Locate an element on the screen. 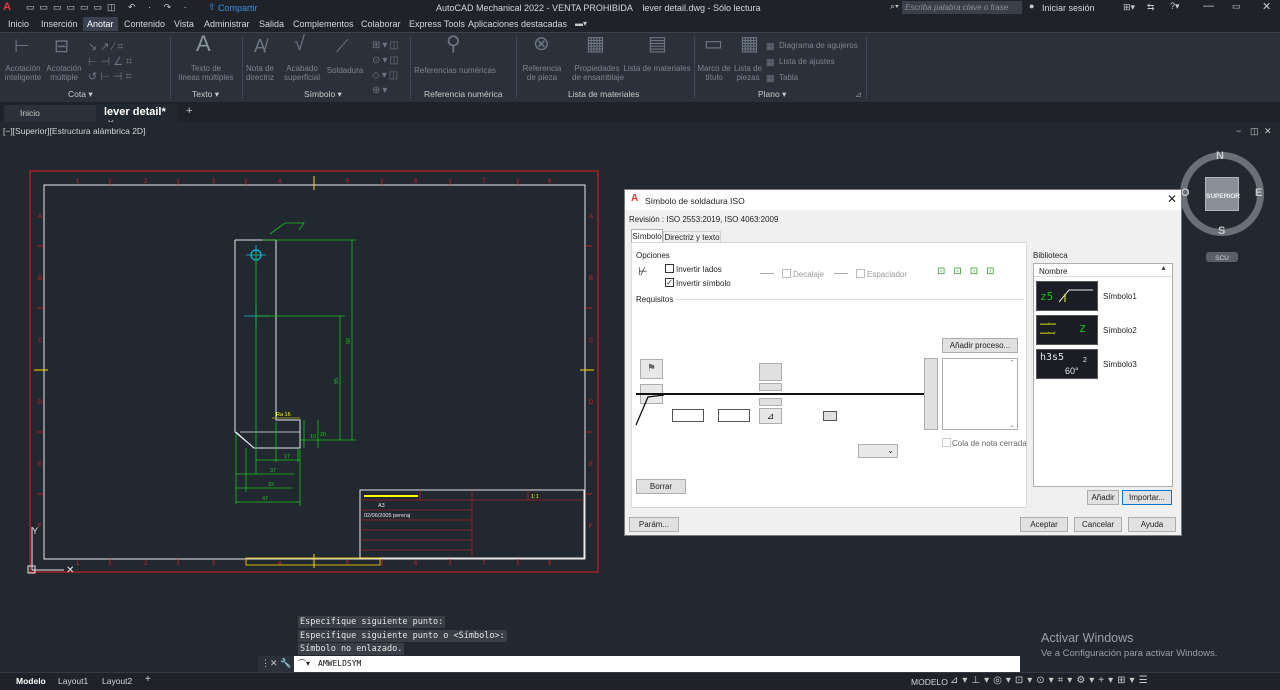 This screenshot has width=1280, height=690. exchange-icon: ⇆ is located at coordinates (1151, 7).